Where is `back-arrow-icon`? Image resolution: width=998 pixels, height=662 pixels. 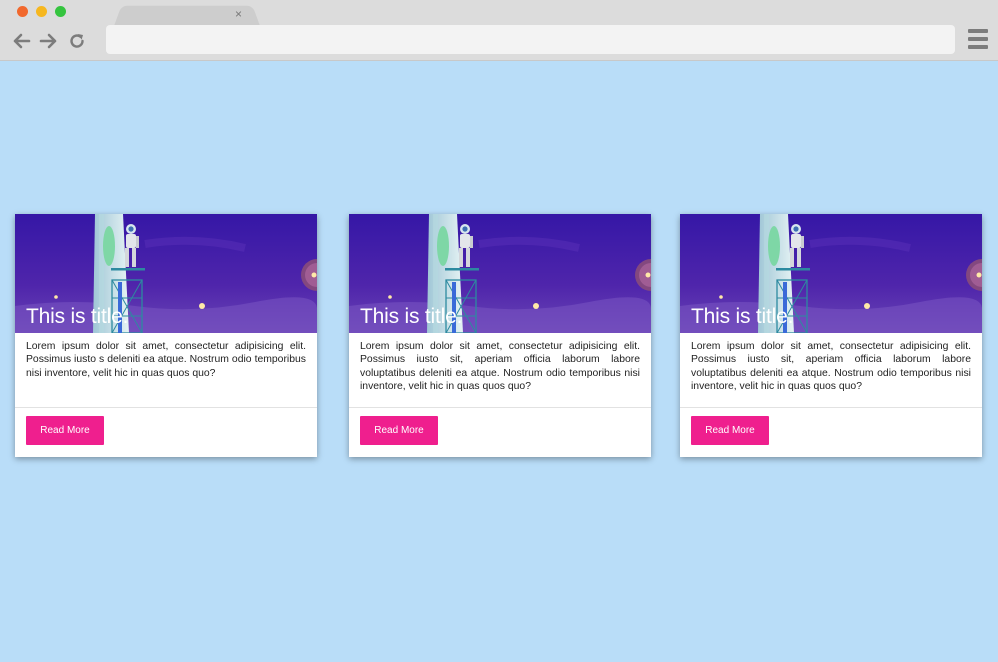 back-arrow-icon is located at coordinates (22, 41).